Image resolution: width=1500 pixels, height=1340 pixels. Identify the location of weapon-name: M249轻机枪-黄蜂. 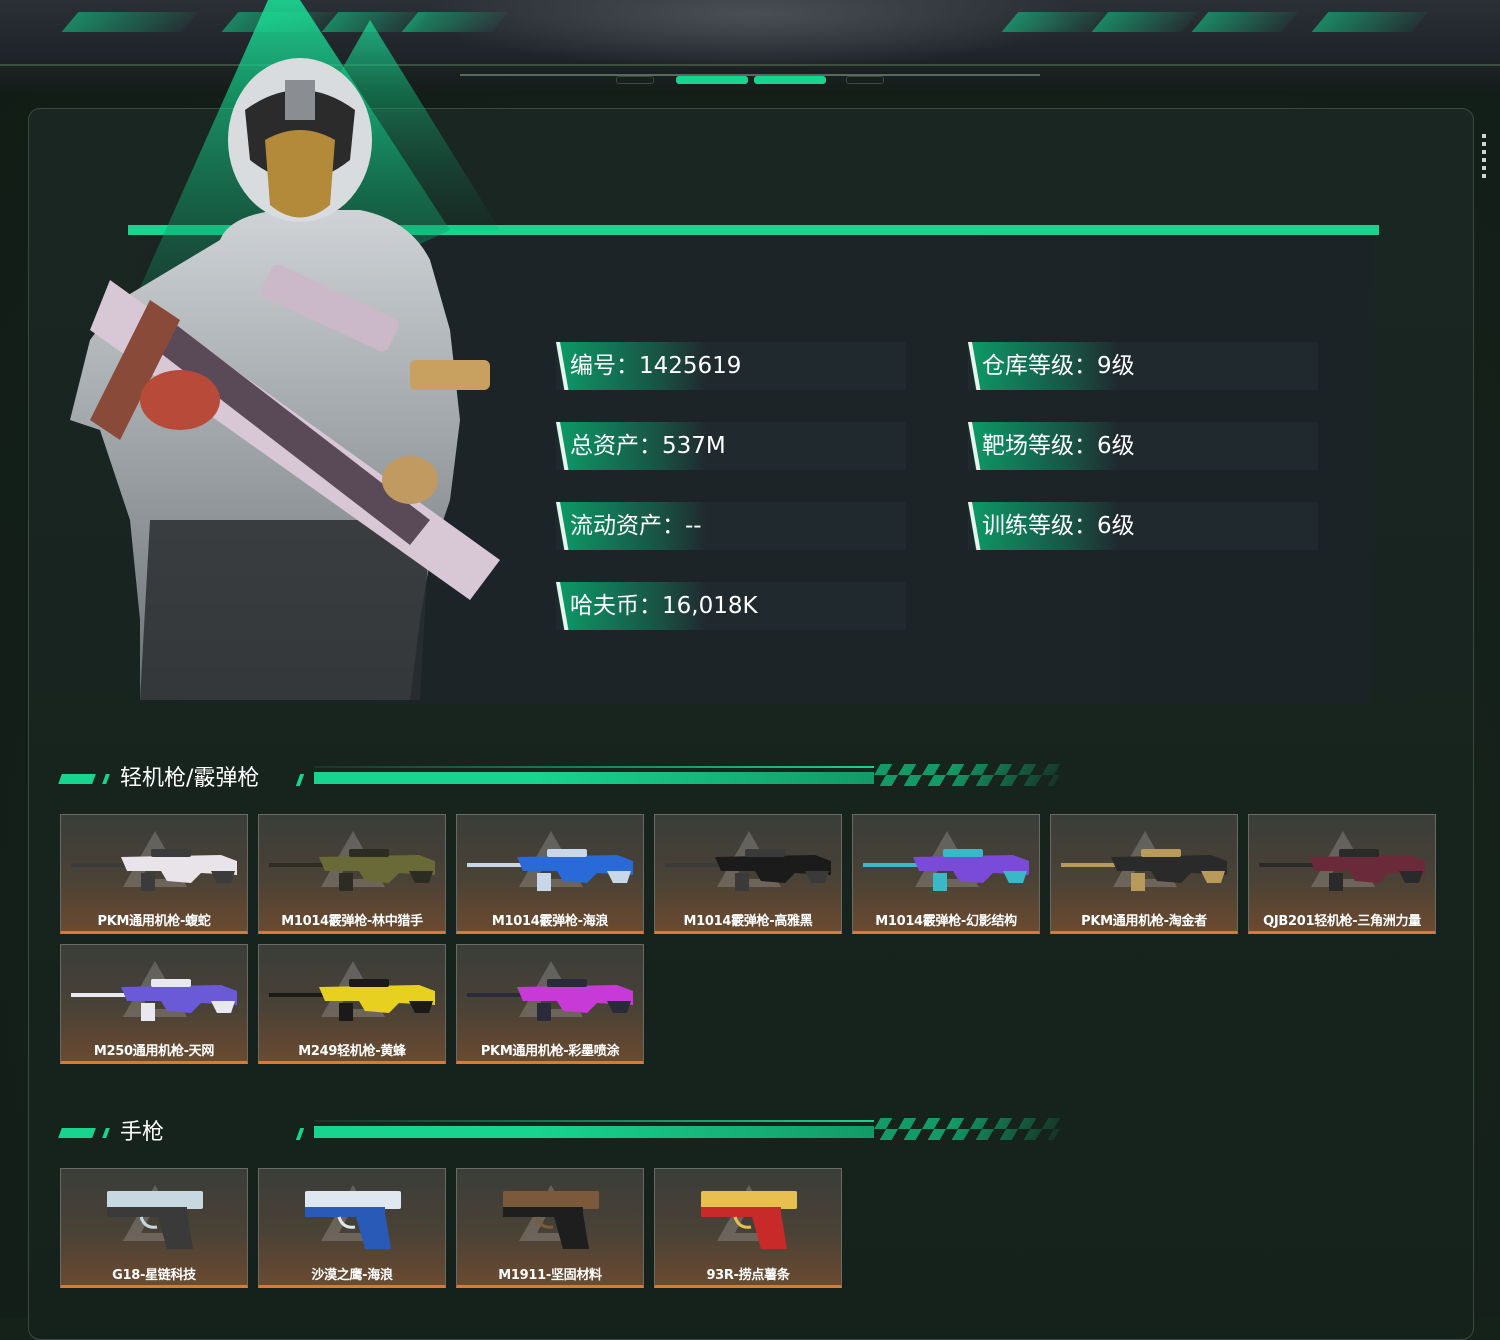
(352, 1051).